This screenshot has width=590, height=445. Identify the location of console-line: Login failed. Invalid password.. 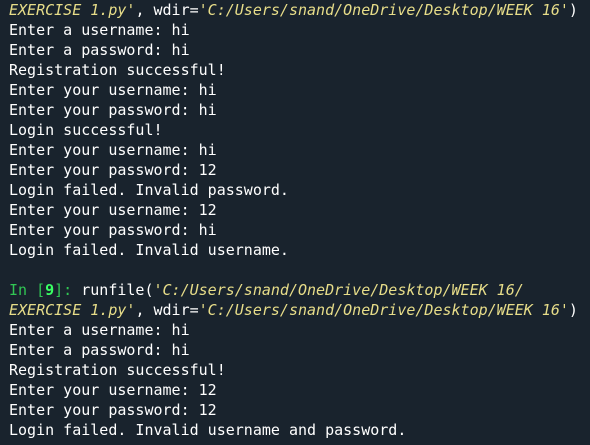
(299, 190).